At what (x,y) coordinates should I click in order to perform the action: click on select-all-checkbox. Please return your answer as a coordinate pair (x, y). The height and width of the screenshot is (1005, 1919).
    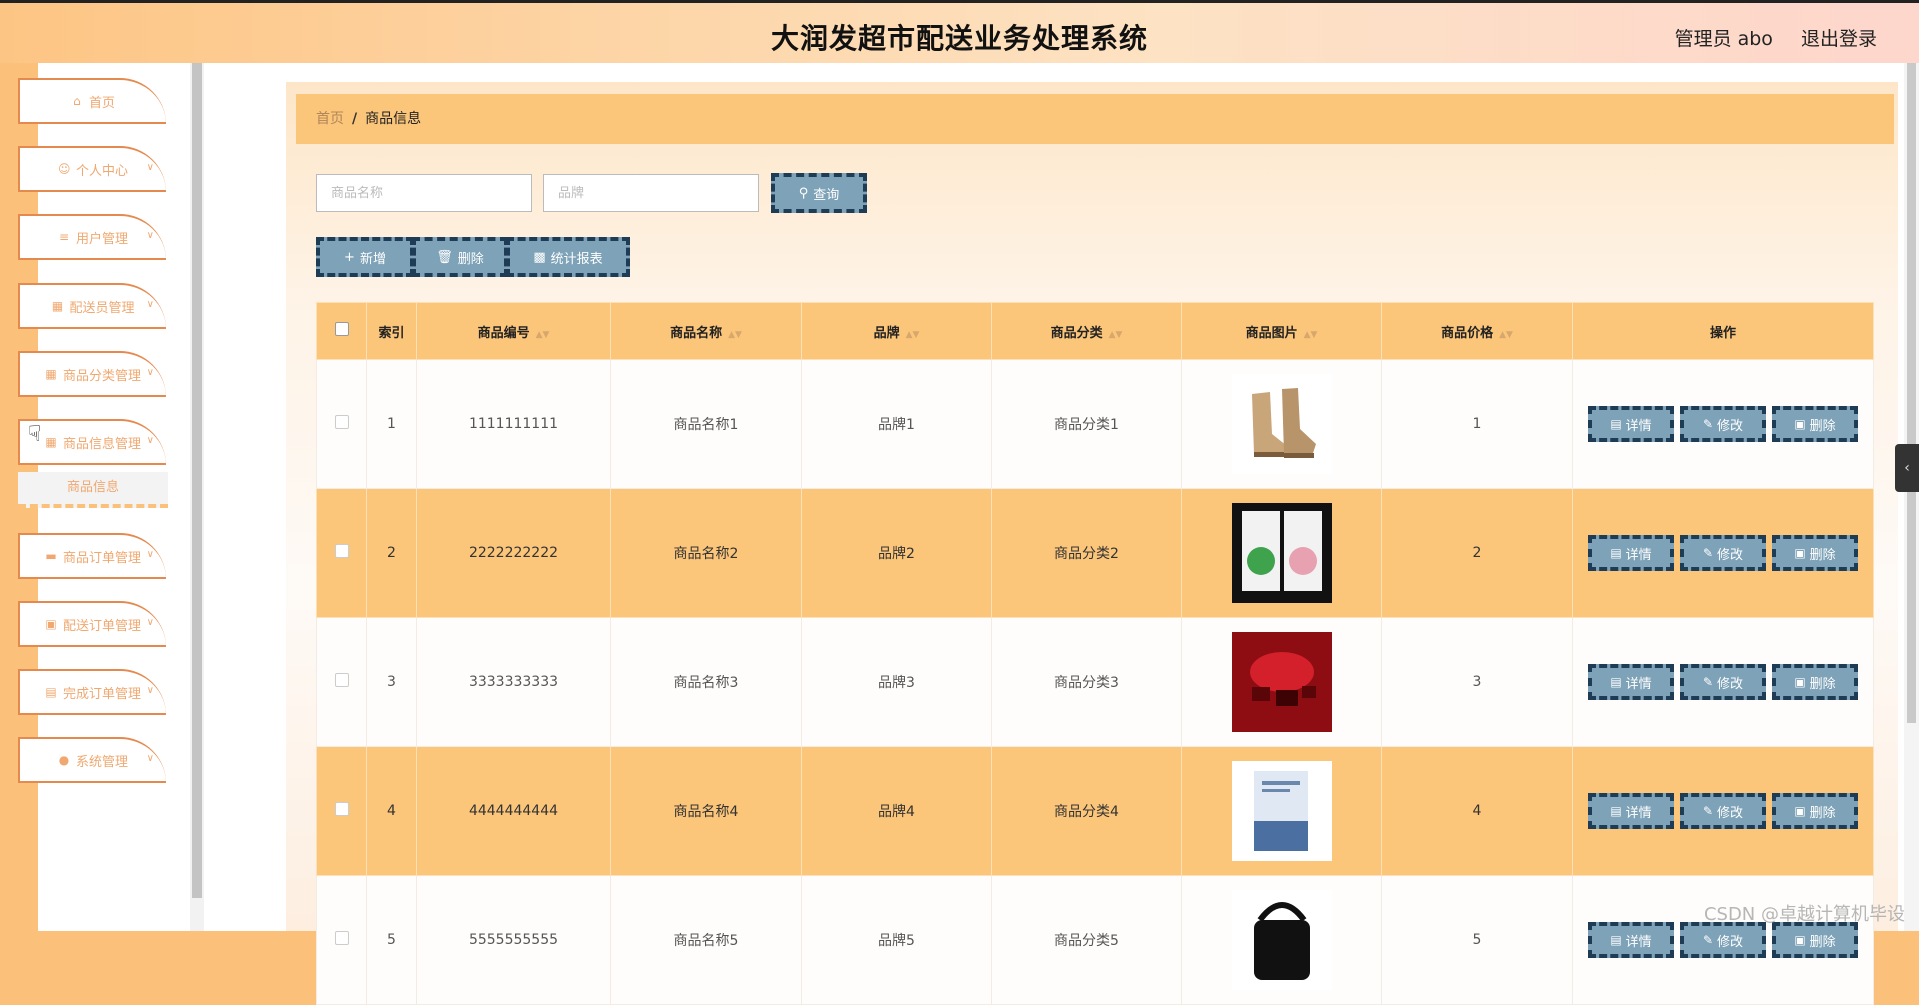
    Looking at the image, I should click on (341, 329).